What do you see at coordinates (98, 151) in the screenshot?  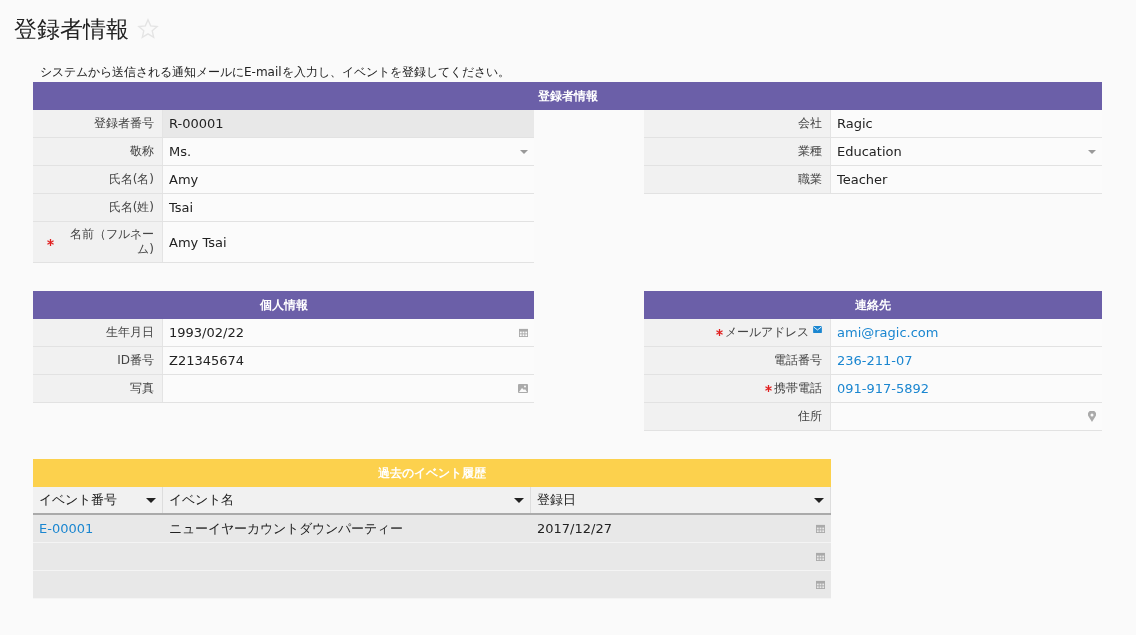 I see `field-label: 敬称` at bounding box center [98, 151].